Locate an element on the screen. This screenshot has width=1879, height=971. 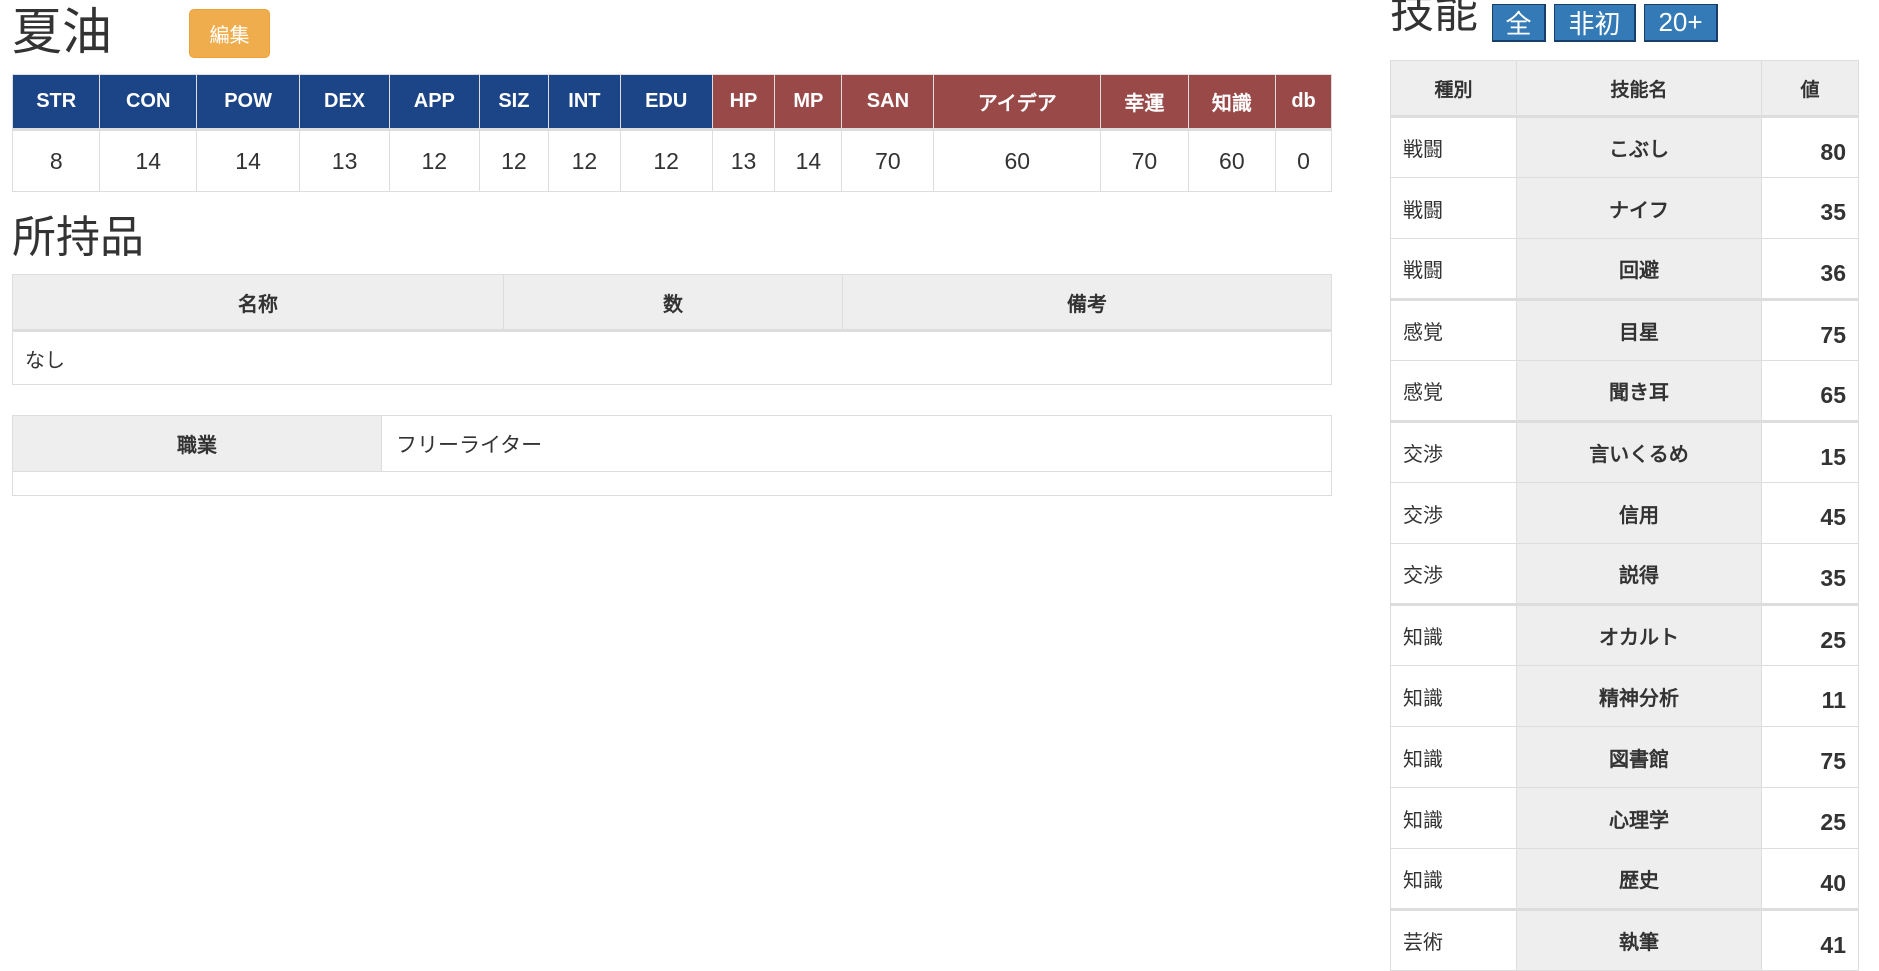
stat-value-pow: 14 is located at coordinates (248, 160).